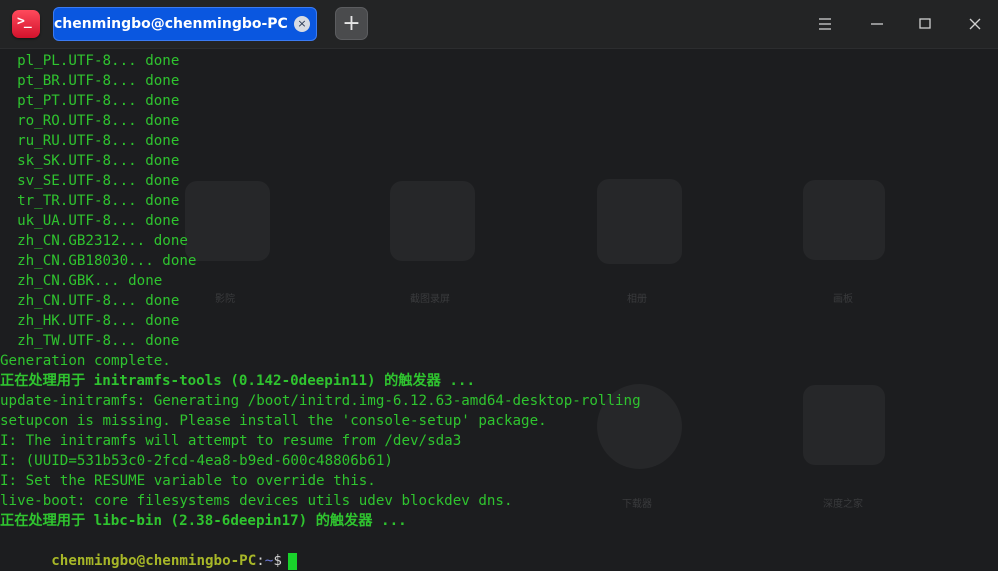 Image resolution: width=998 pixels, height=571 pixels. Describe the element at coordinates (26, 24) in the screenshot. I see `terminal-app-icon: >_` at that location.